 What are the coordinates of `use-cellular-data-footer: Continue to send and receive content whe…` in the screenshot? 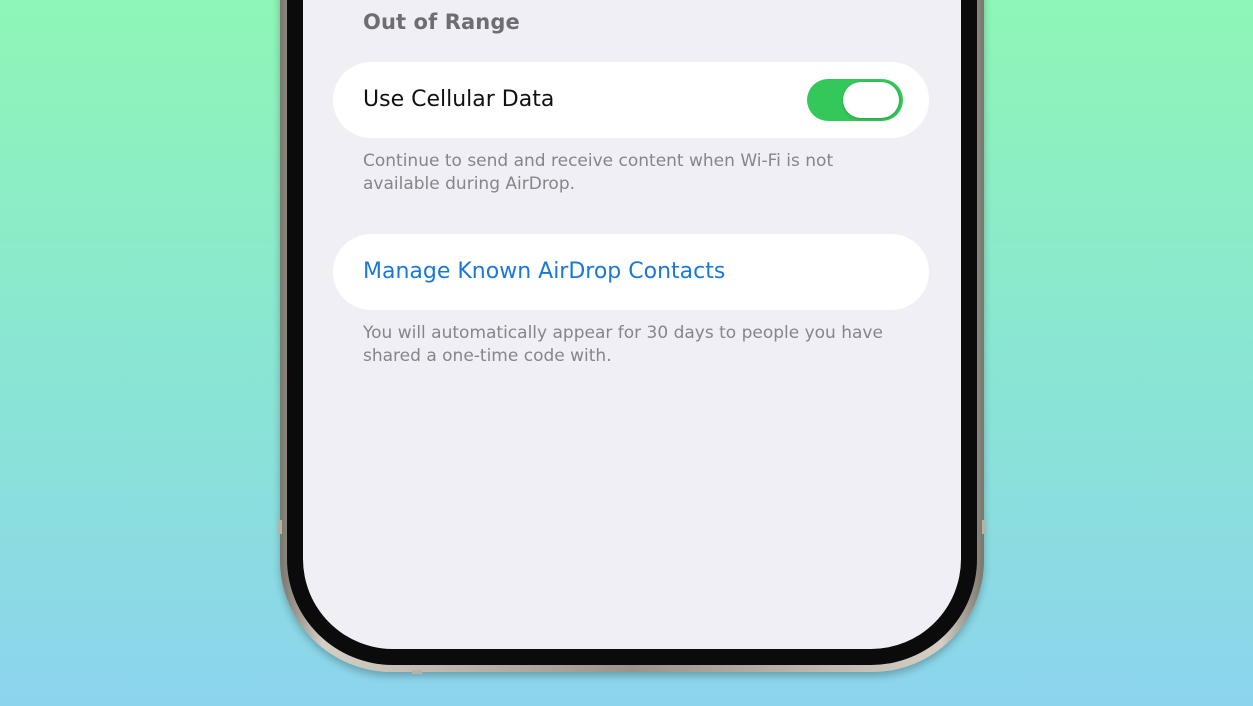 It's located at (598, 172).